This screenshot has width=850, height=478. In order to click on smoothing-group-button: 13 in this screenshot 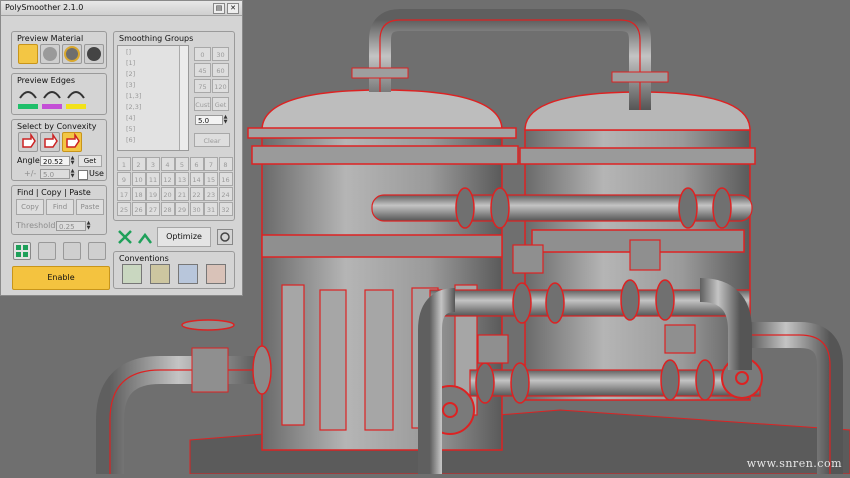, I will do `click(182, 179)`.